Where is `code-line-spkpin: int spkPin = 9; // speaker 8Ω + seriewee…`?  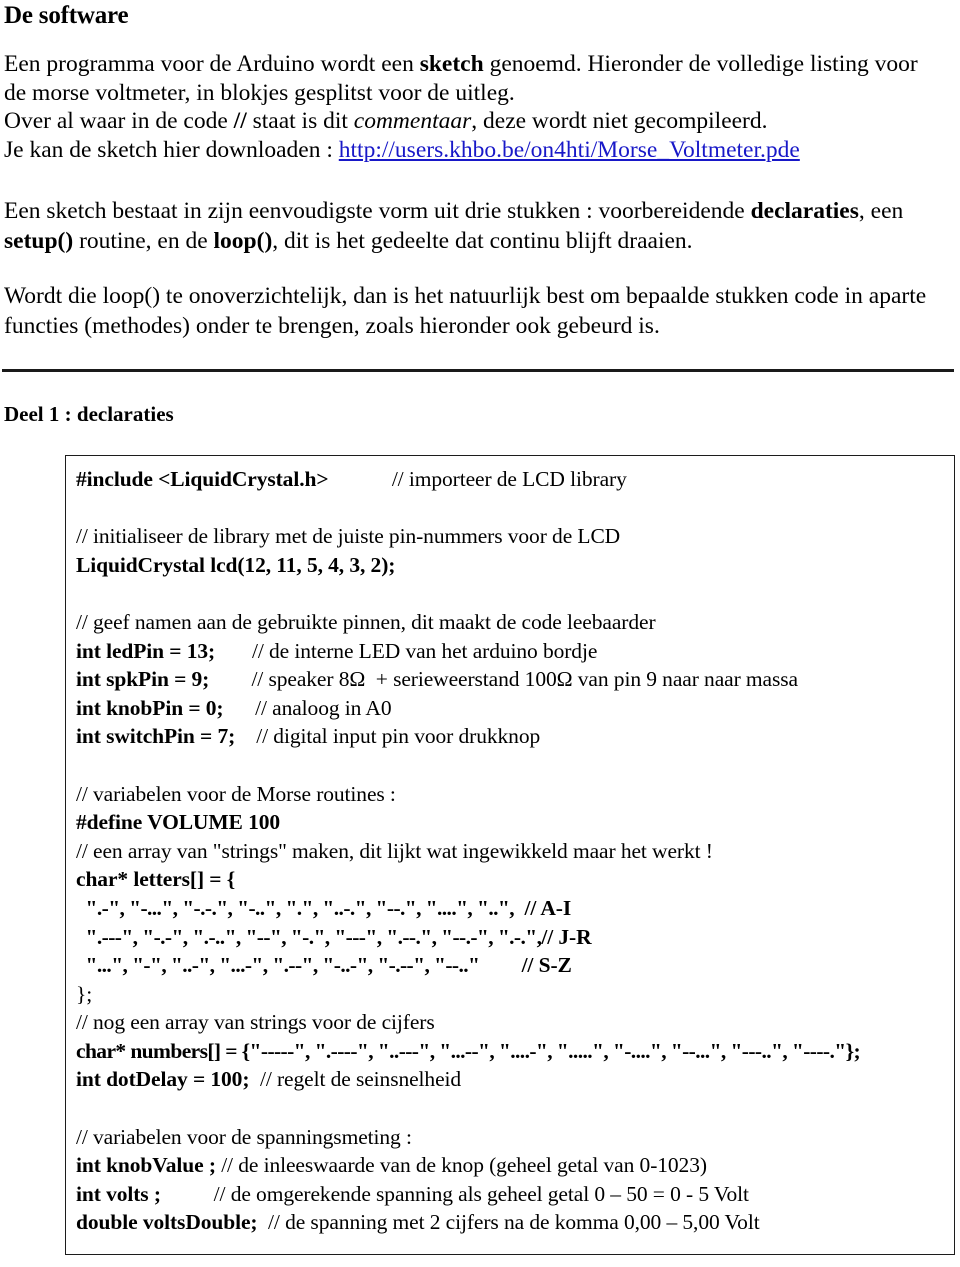 code-line-spkpin: int spkPin = 9; // speaker 8Ω + seriewee… is located at coordinates (515, 679).